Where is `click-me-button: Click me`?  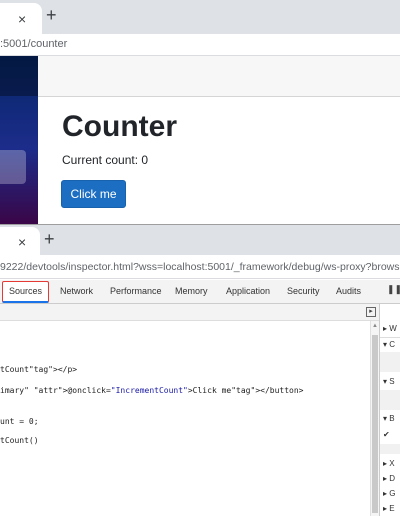
click-me-button: Click me is located at coordinates (93, 194).